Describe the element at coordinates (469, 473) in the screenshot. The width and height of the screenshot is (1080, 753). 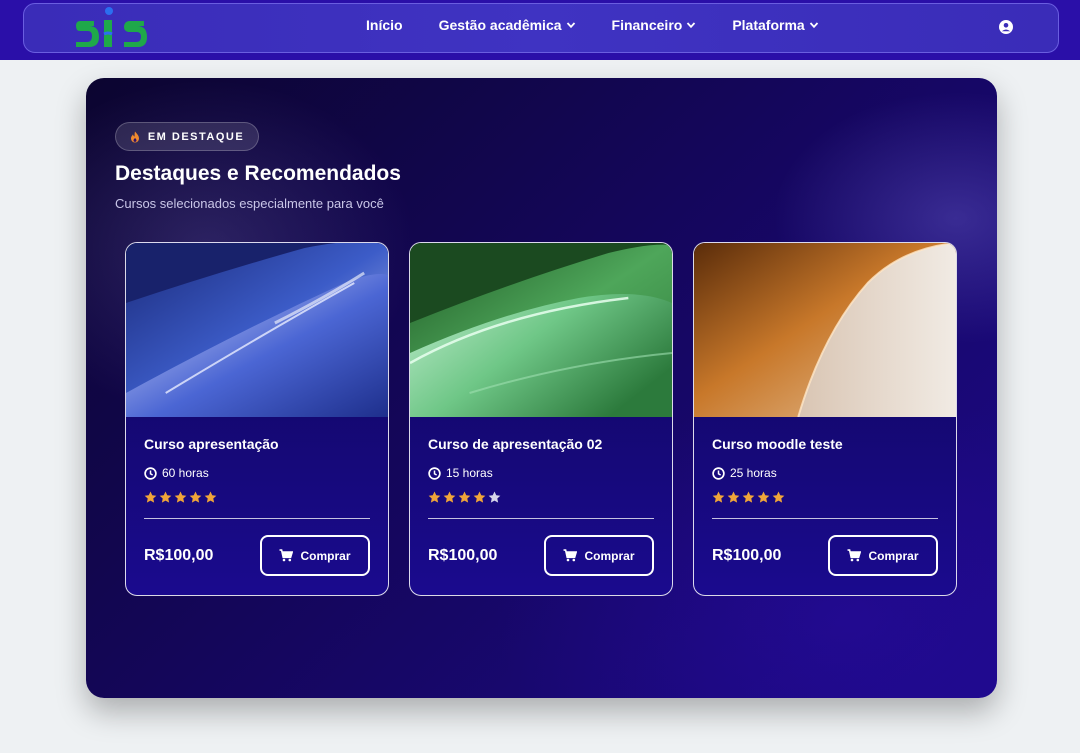
I see `course-hours-text: 15 horas` at that location.